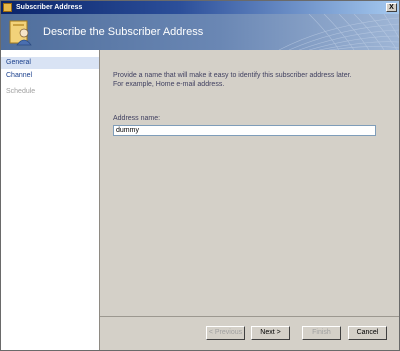 This screenshot has height=351, width=400. I want to click on header-banner: Describe the Subscriber Address, so click(200, 32).